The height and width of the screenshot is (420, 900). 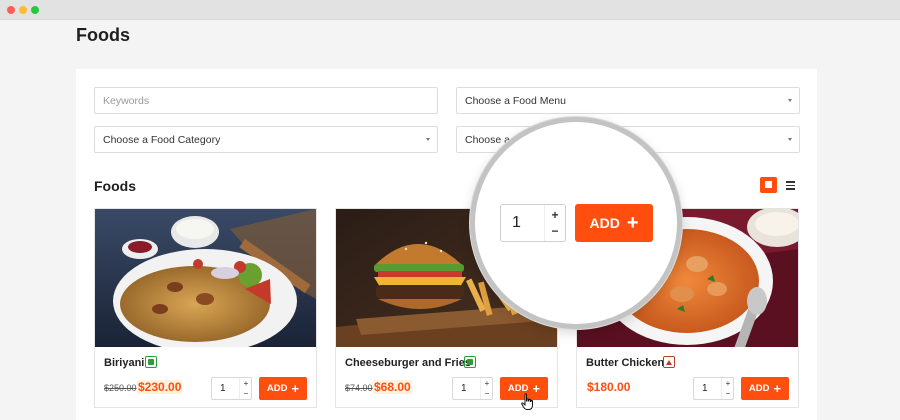 What do you see at coordinates (790, 185) in the screenshot?
I see `list-view-button` at bounding box center [790, 185].